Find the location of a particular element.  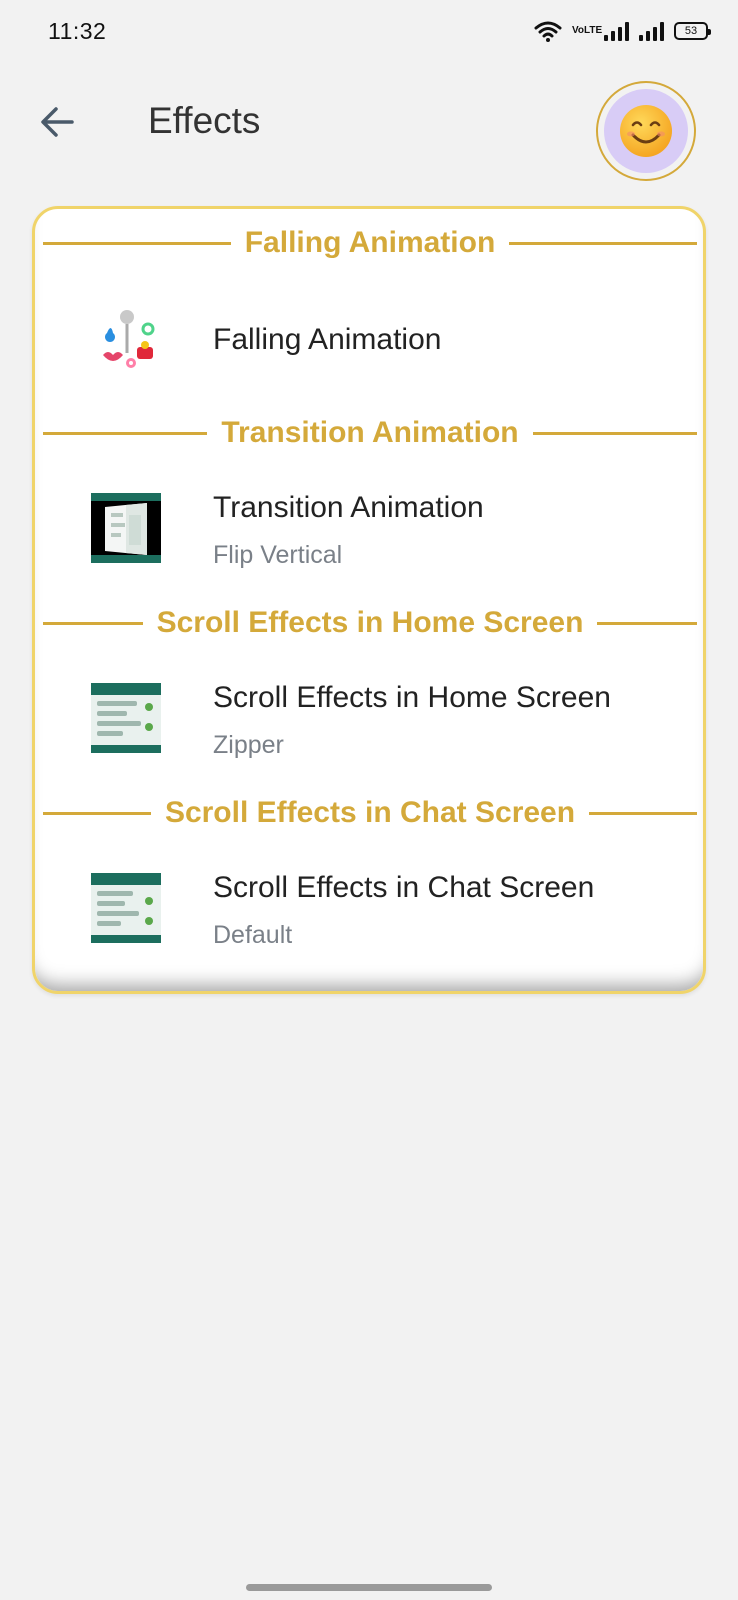

page-title: Effects is located at coordinates (204, 120).